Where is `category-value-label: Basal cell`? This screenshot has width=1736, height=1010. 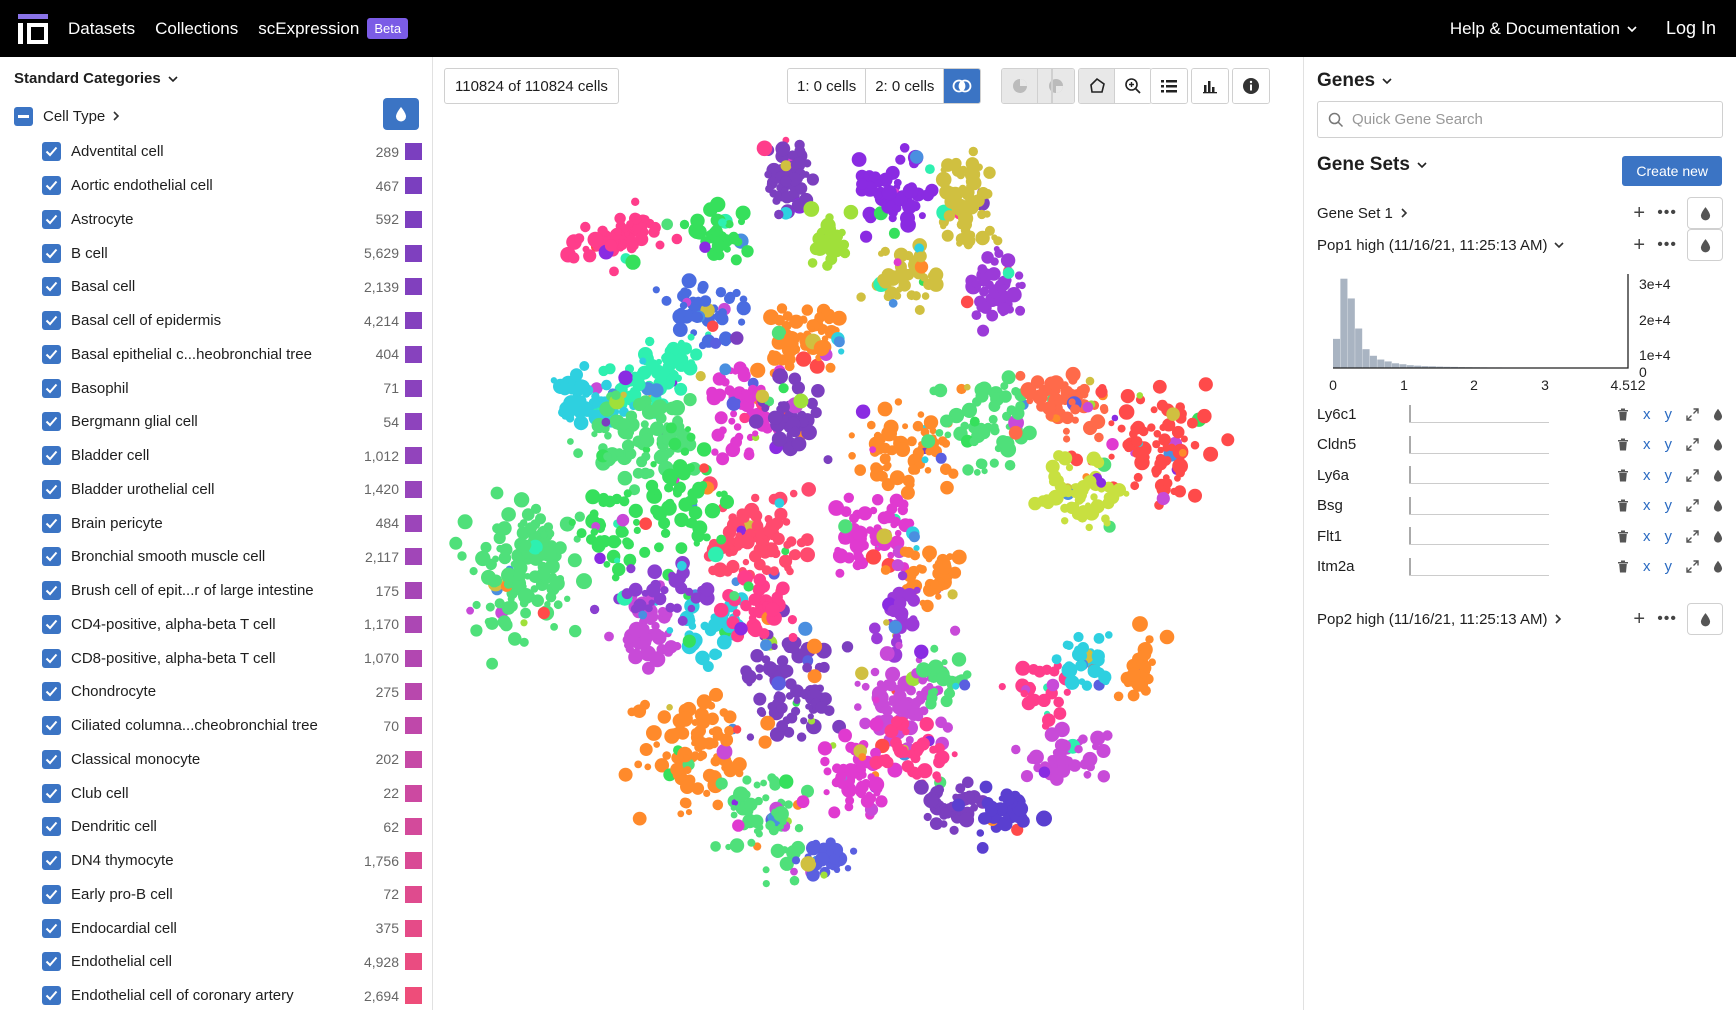
category-value-label: Basal cell is located at coordinates (205, 286).